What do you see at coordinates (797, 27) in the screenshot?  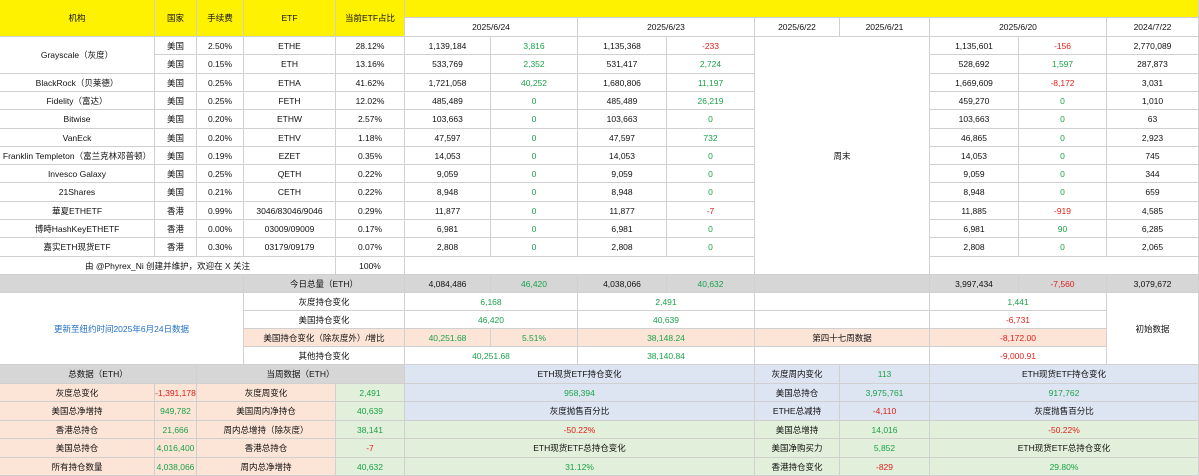 I see `header-date-0622: 2025/6/22` at bounding box center [797, 27].